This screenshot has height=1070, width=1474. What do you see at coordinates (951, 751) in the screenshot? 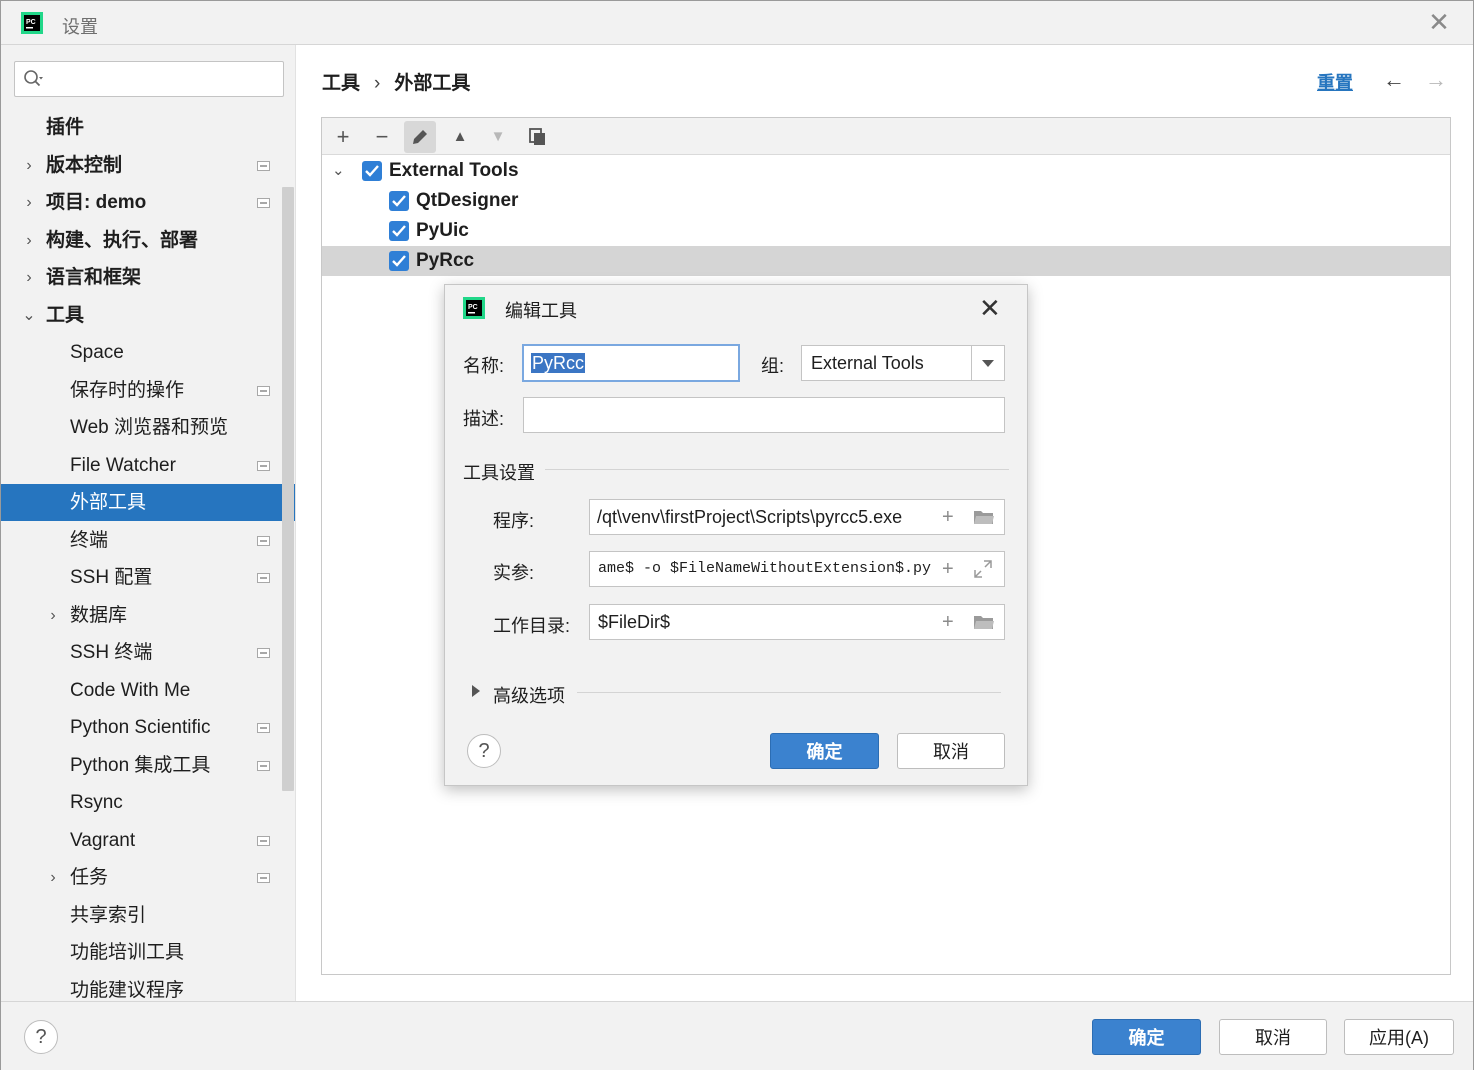
I see `dialog-cancel-button: 取消` at bounding box center [951, 751].